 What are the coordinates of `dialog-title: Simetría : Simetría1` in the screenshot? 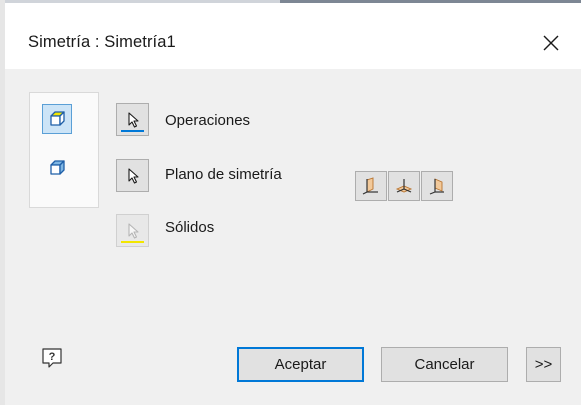 It's located at (102, 42).